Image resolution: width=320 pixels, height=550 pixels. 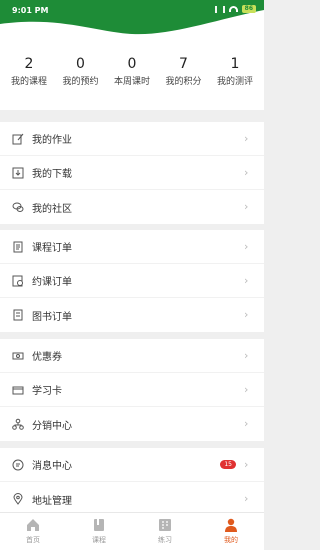 What do you see at coordinates (47, 357) in the screenshot?
I see `menu-item-label: 优惠券` at bounding box center [47, 357].